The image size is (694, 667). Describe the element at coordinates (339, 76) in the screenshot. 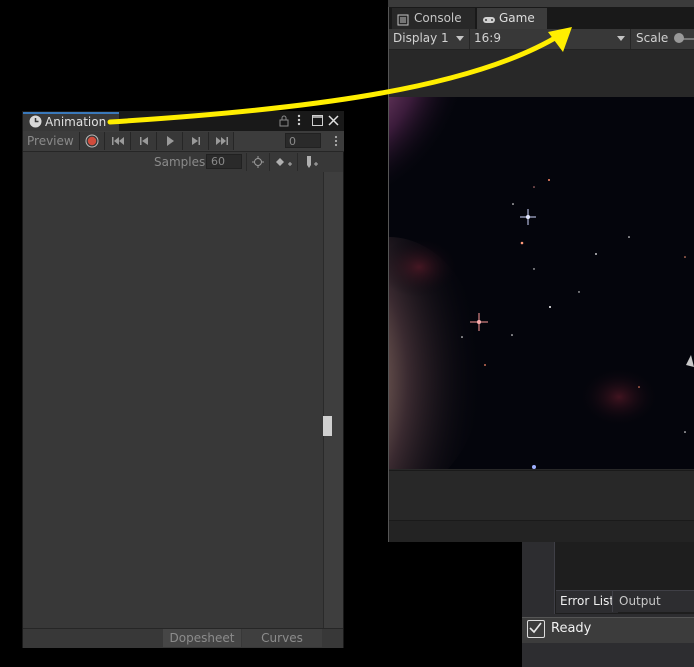

I see `annotation-arrow` at that location.